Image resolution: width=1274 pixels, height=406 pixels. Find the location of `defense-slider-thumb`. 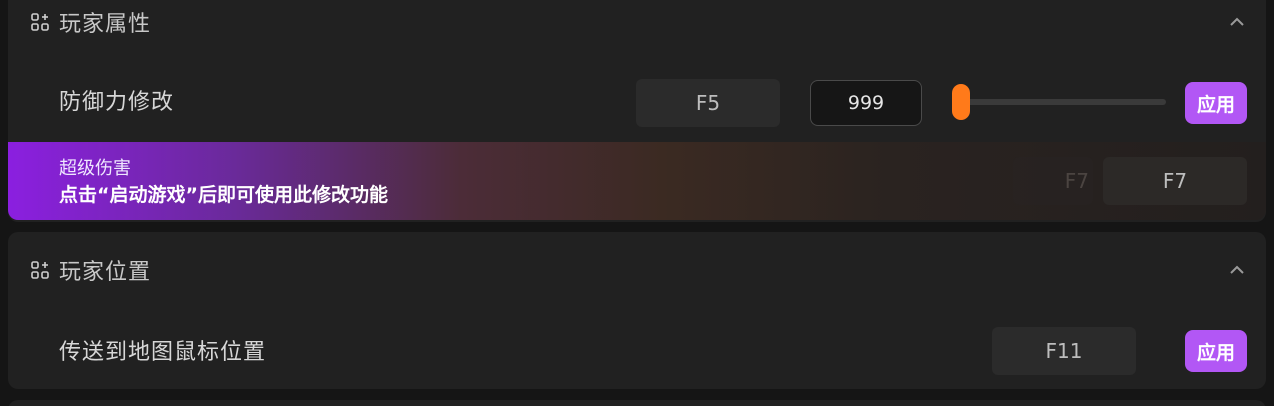

defense-slider-thumb is located at coordinates (961, 102).